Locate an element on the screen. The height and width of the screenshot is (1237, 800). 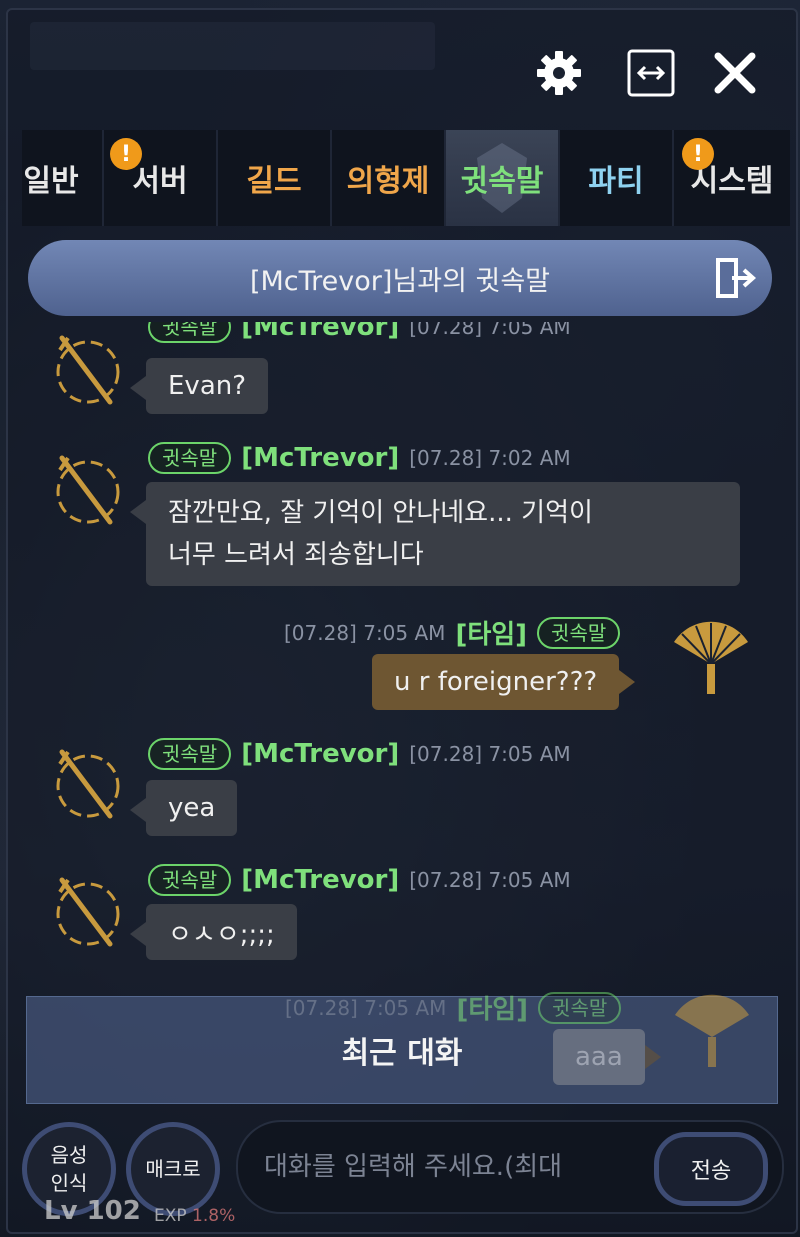
send-button: 전송 is located at coordinates (711, 1169).